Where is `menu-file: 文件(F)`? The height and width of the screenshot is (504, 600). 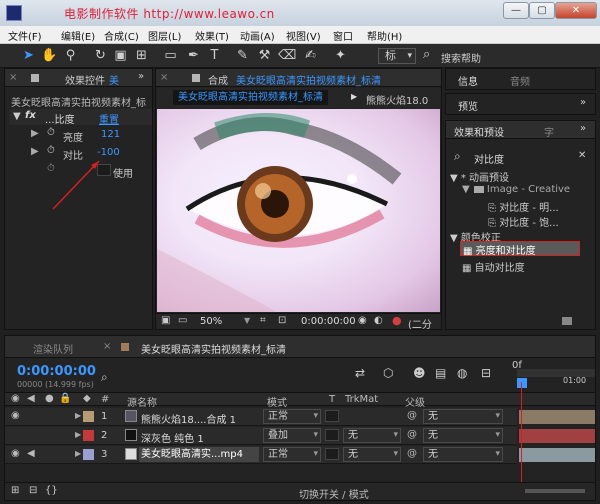 menu-file: 文件(F) is located at coordinates (25, 35).